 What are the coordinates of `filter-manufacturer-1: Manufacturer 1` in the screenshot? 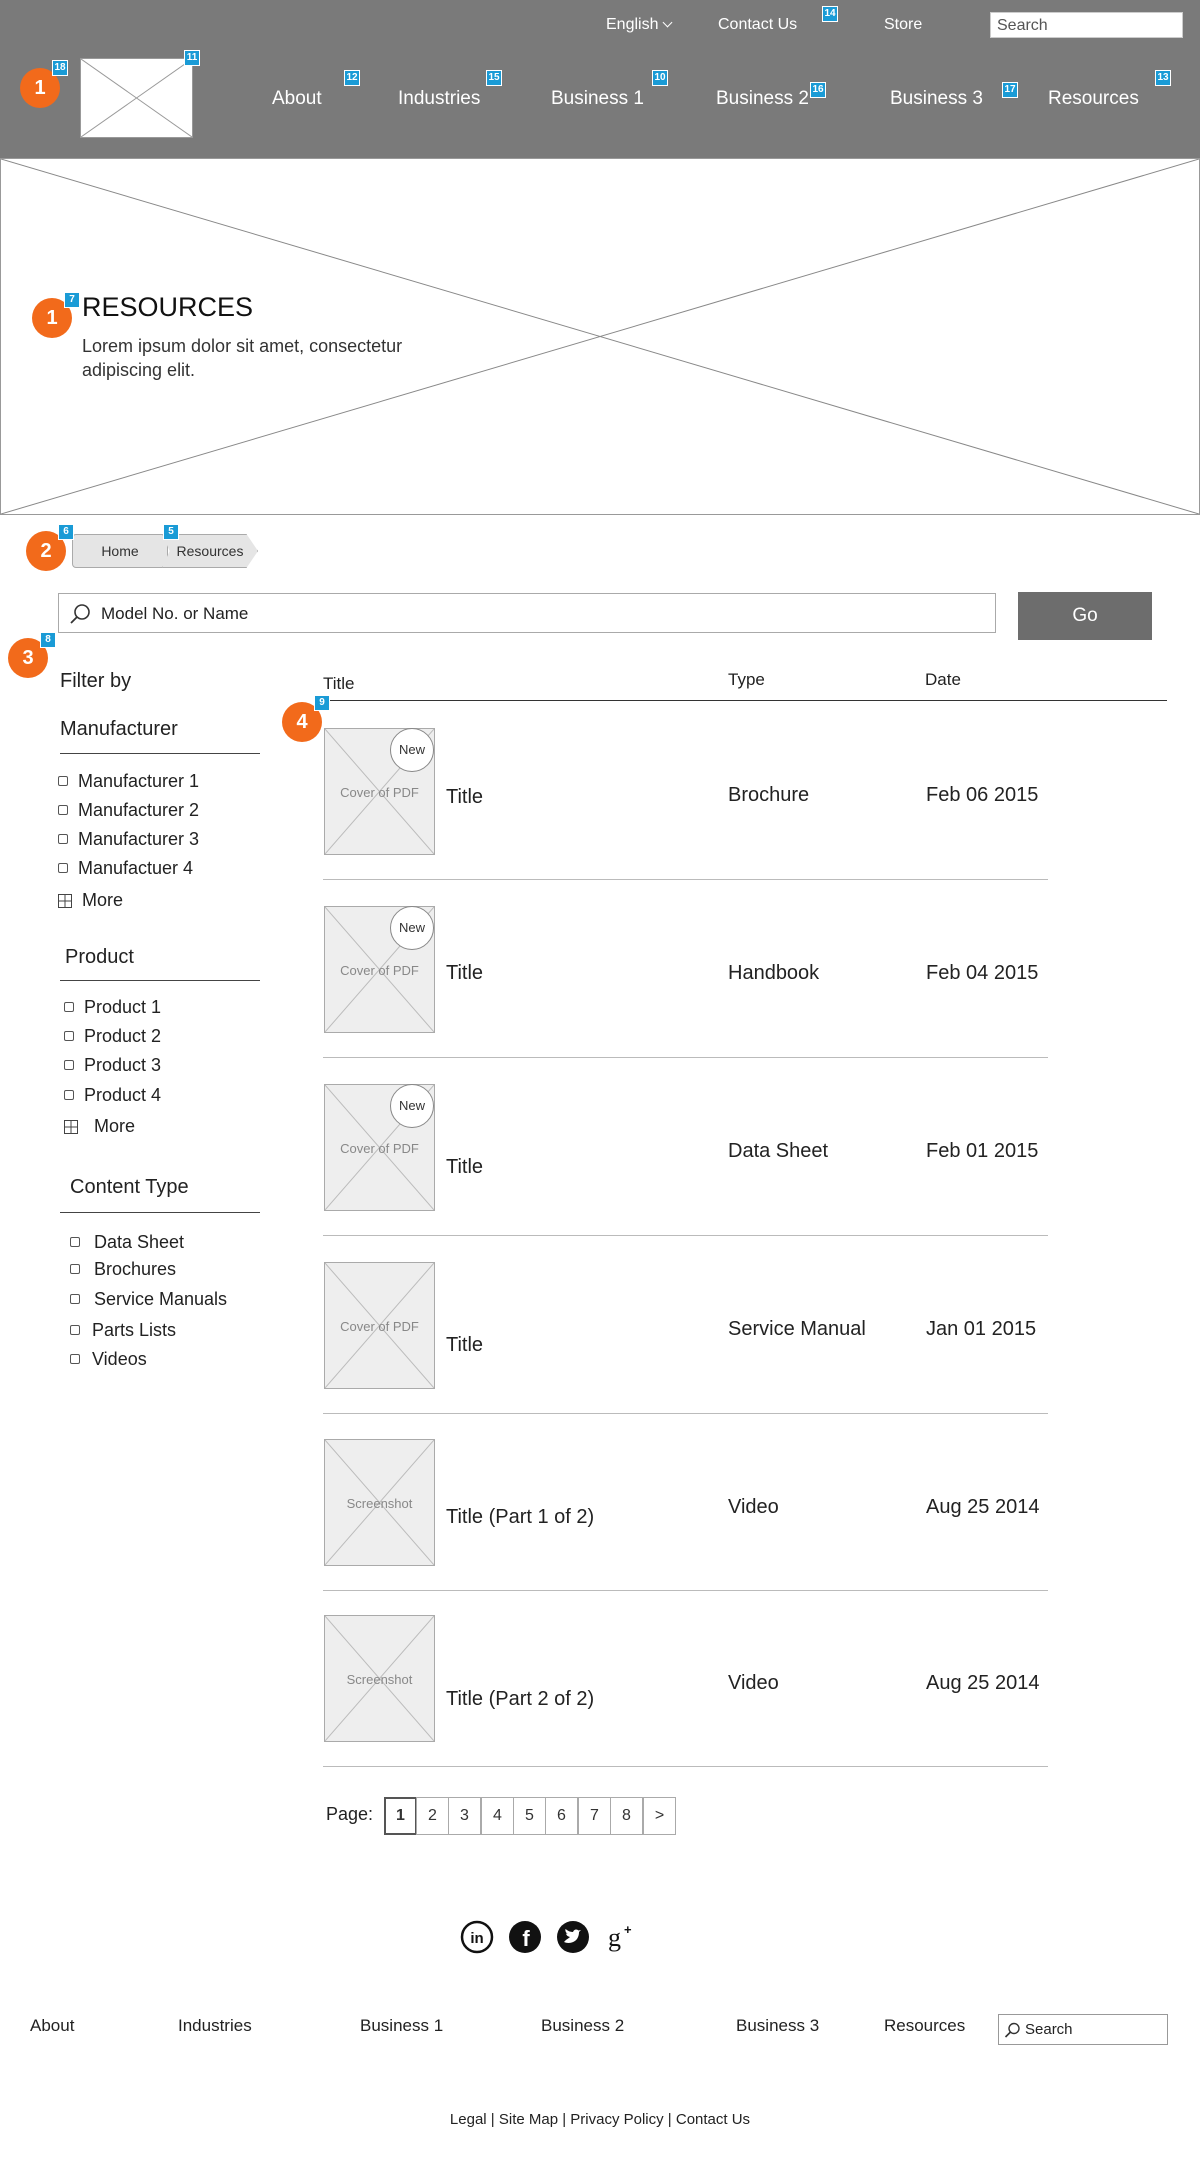 It's located at (128, 781).